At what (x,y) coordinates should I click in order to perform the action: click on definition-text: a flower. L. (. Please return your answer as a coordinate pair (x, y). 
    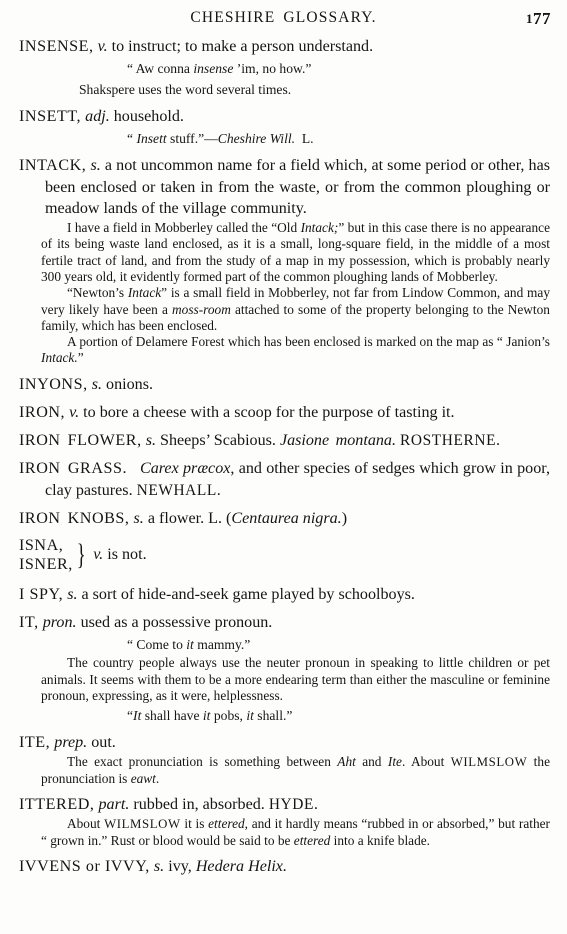
    Looking at the image, I should click on (187, 518).